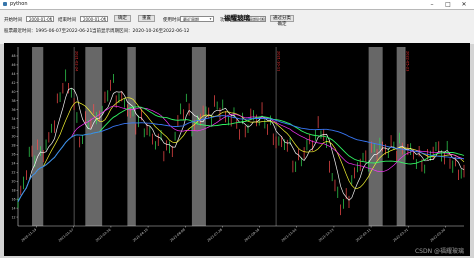 The image size is (474, 258). What do you see at coordinates (103, 235) in the screenshot?
I see `x-tick-label: 2021-02-26` at bounding box center [103, 235].